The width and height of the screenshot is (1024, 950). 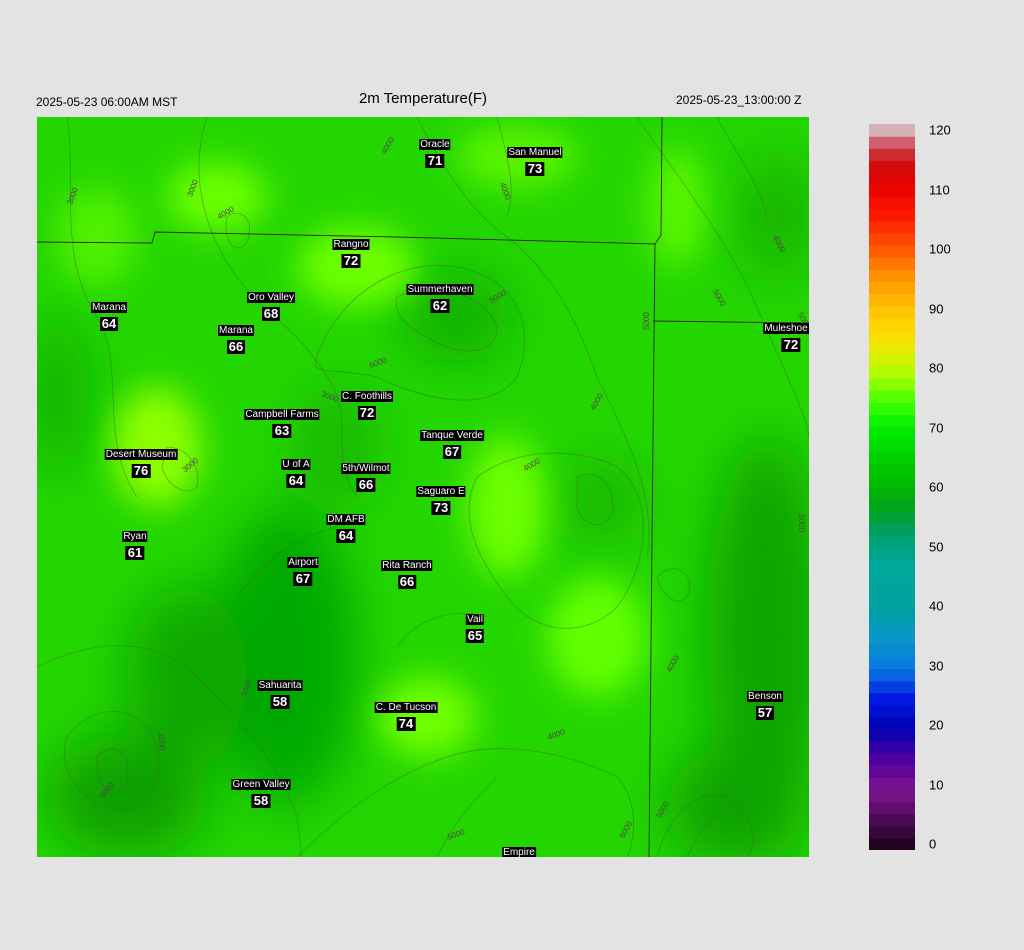 I want to click on station-ryan: Ryan 61, so click(x=135, y=546).